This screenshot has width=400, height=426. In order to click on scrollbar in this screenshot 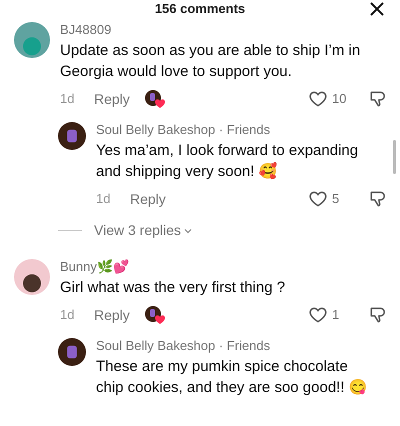, I will do `click(394, 157)`.